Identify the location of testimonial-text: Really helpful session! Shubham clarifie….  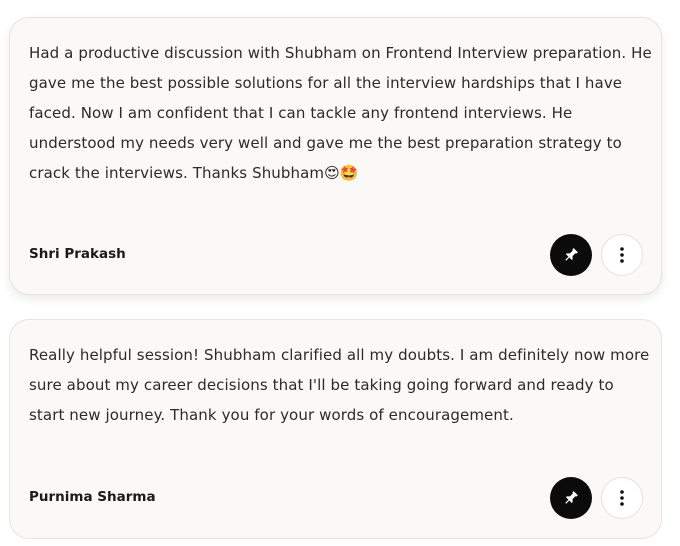
(339, 385).